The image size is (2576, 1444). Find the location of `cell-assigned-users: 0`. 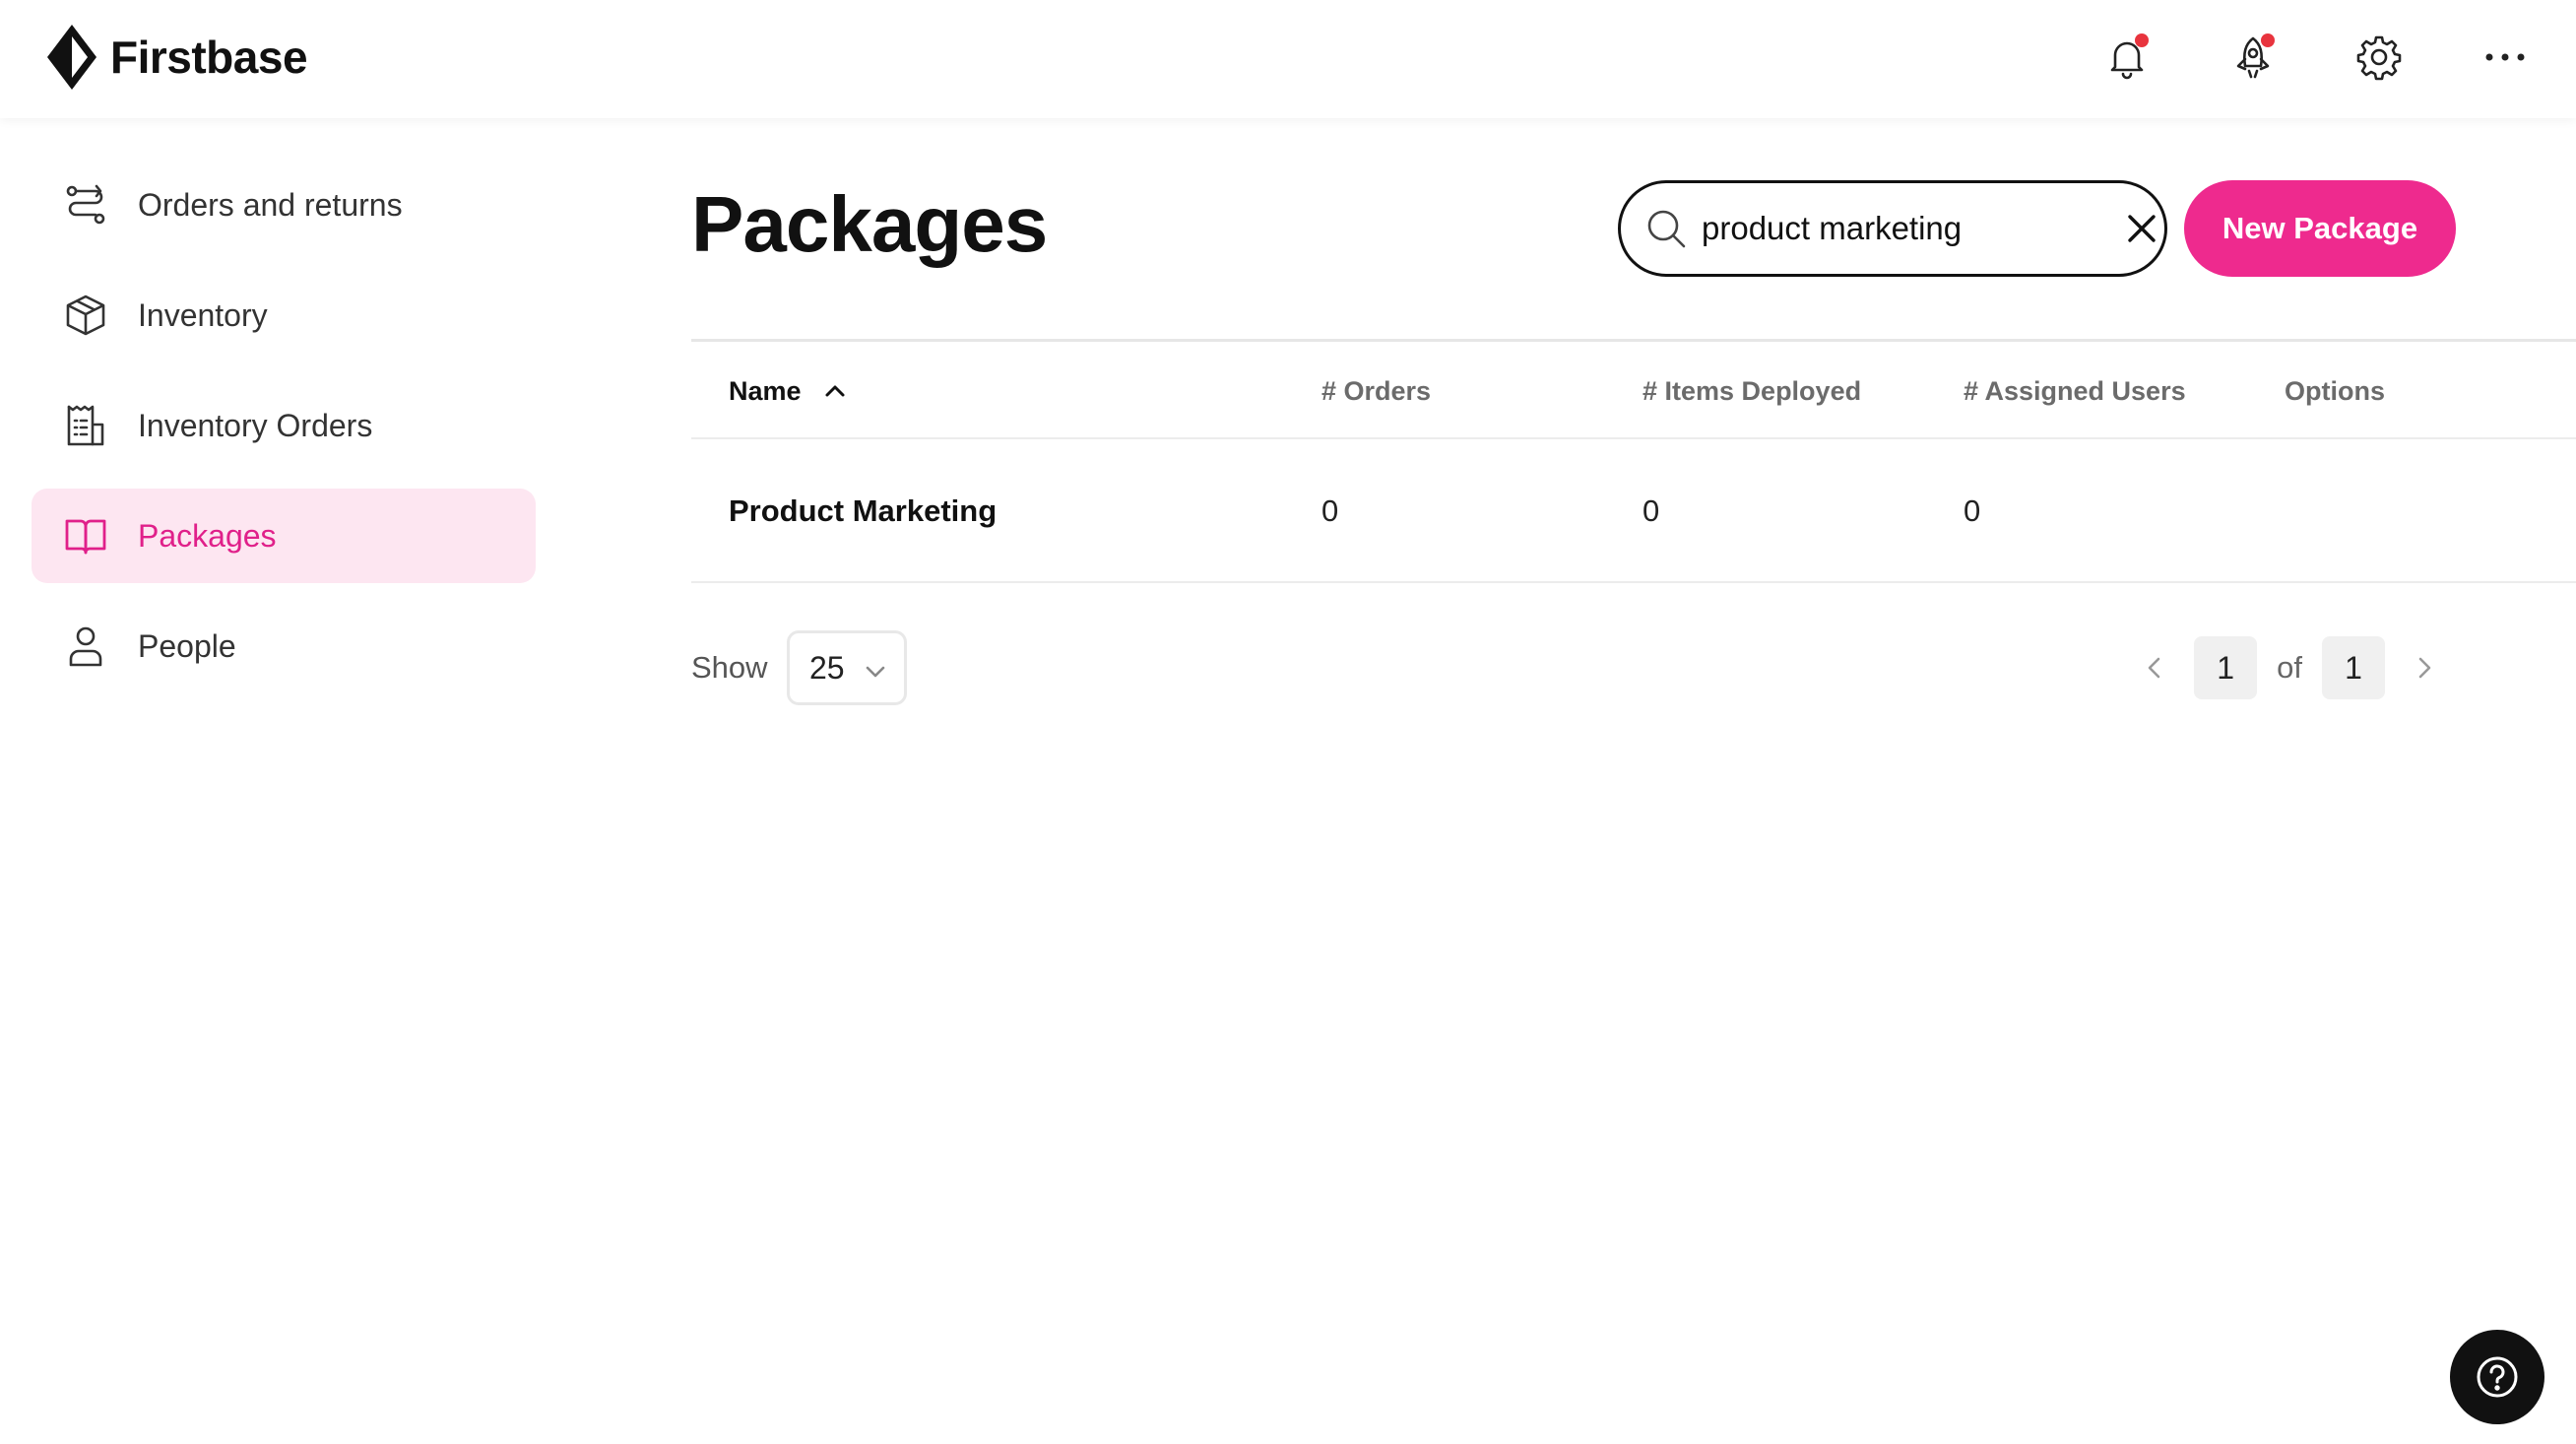

cell-assigned-users: 0 is located at coordinates (1972, 511).